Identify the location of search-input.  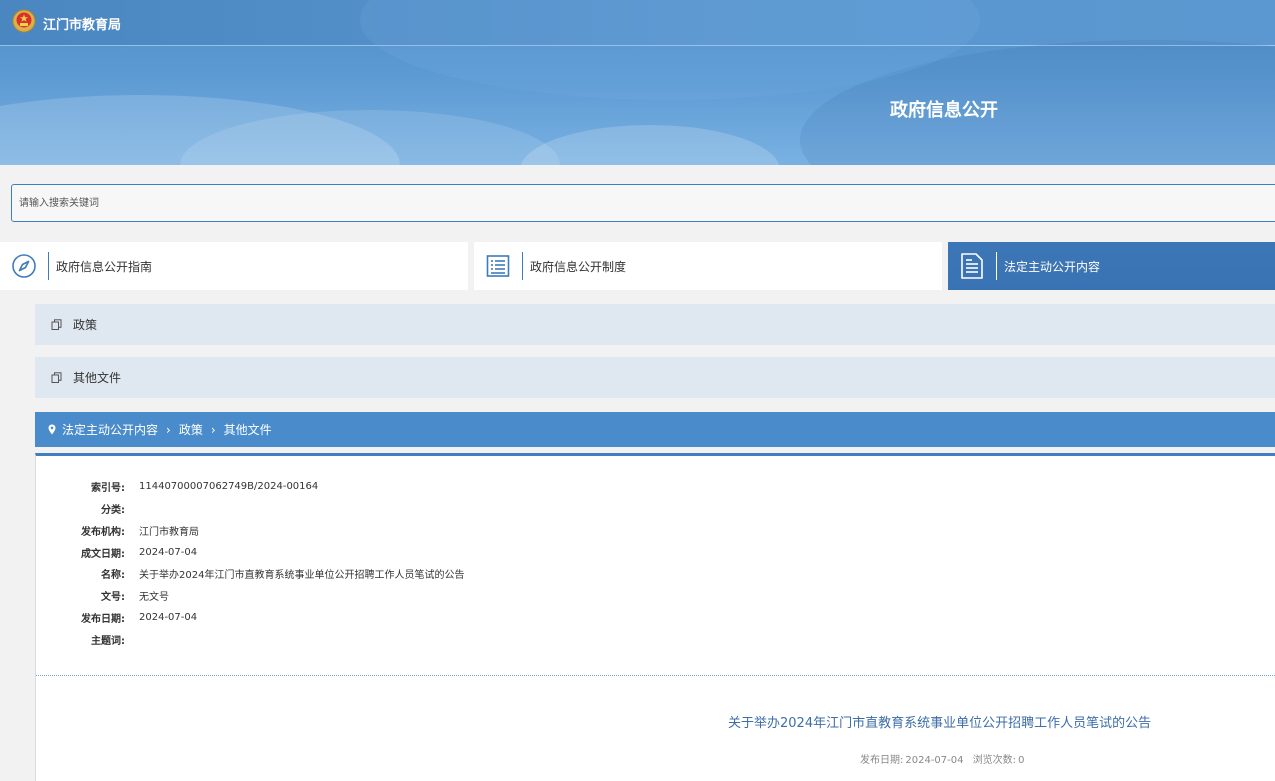
(643, 203).